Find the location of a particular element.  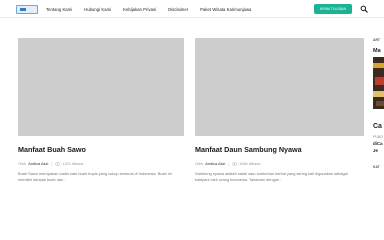

site-logo is located at coordinates (27, 9).